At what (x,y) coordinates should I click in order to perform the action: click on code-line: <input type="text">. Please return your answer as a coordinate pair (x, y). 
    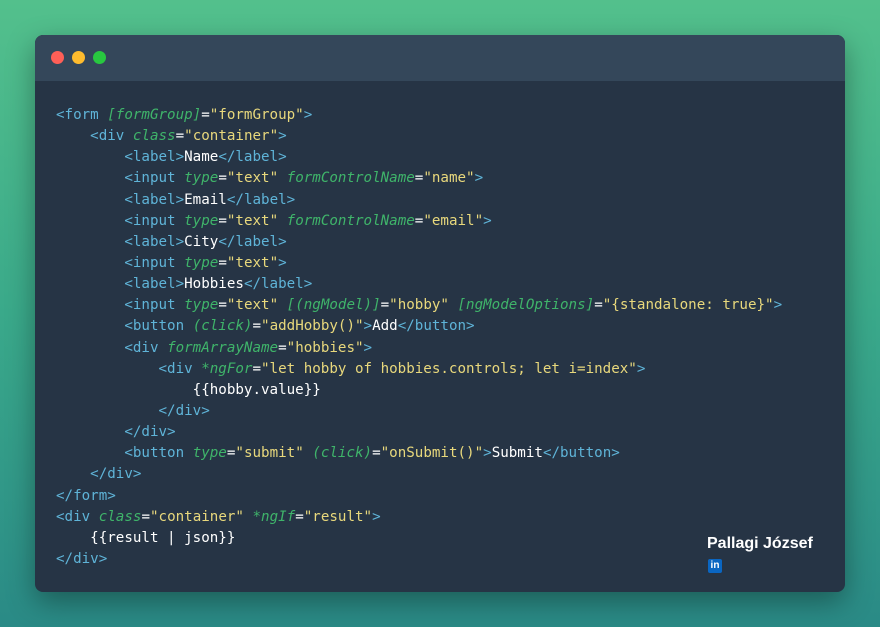
    Looking at the image, I should click on (419, 263).